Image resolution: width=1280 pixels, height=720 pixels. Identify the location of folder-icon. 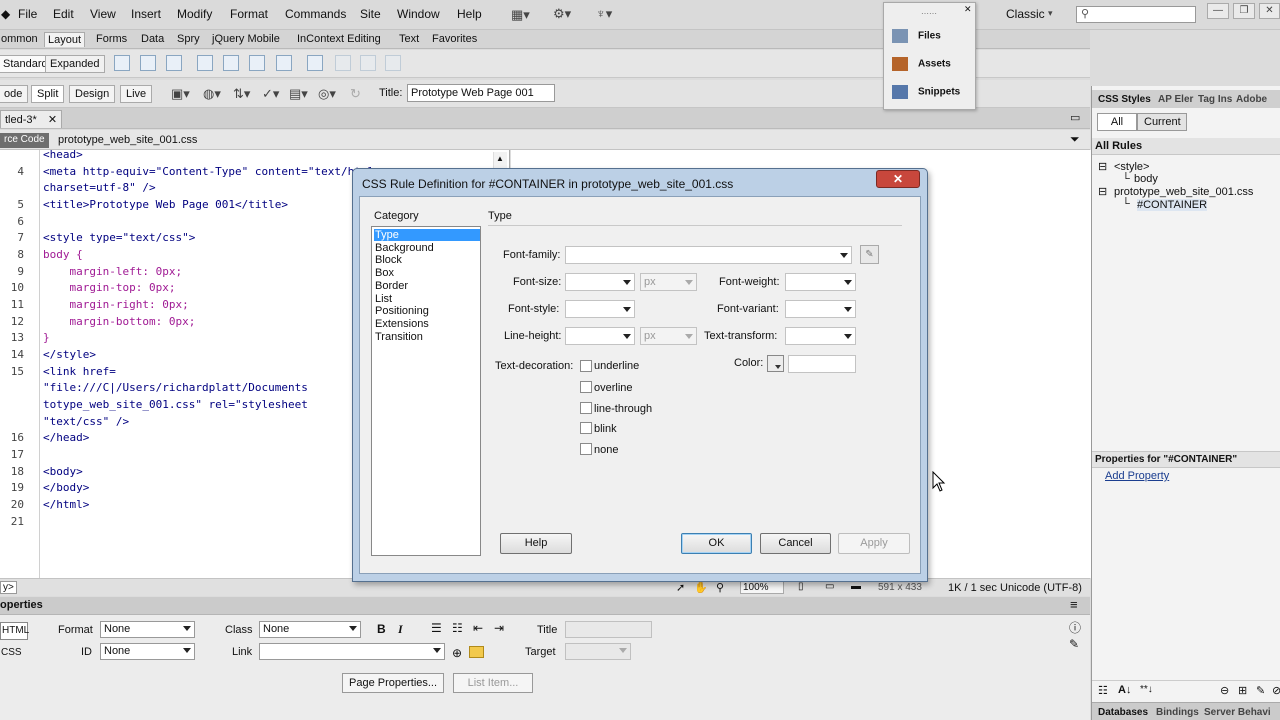
(476, 652).